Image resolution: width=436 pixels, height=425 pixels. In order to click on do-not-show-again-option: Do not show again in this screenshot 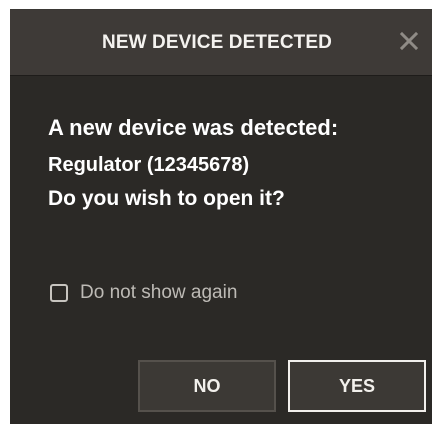, I will do `click(143, 293)`.